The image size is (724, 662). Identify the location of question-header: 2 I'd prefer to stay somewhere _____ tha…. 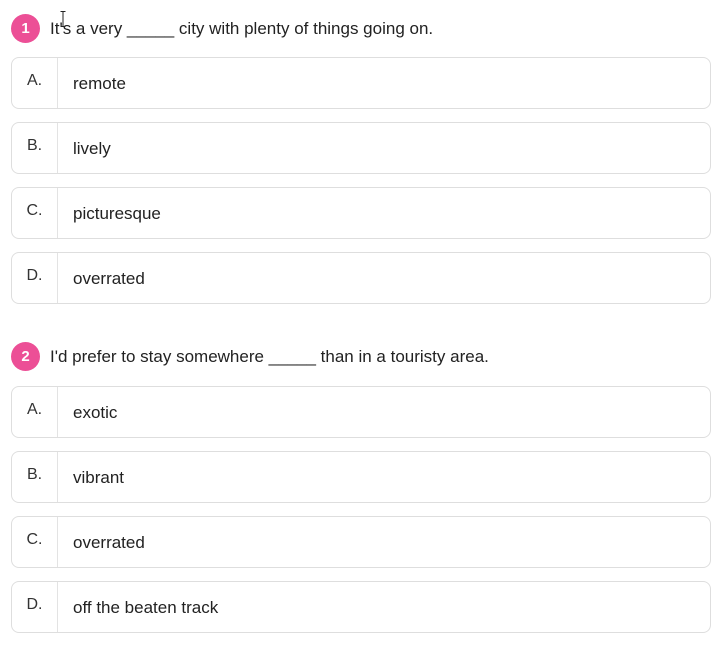
(362, 357).